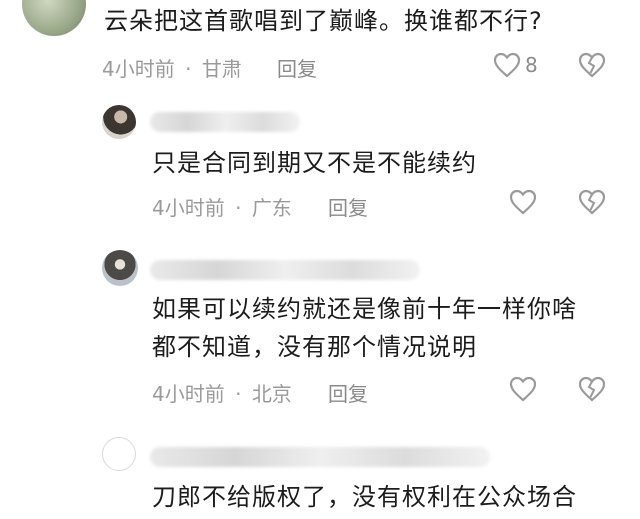 The image size is (640, 519). I want to click on comment-location: 甘肃, so click(221, 69).